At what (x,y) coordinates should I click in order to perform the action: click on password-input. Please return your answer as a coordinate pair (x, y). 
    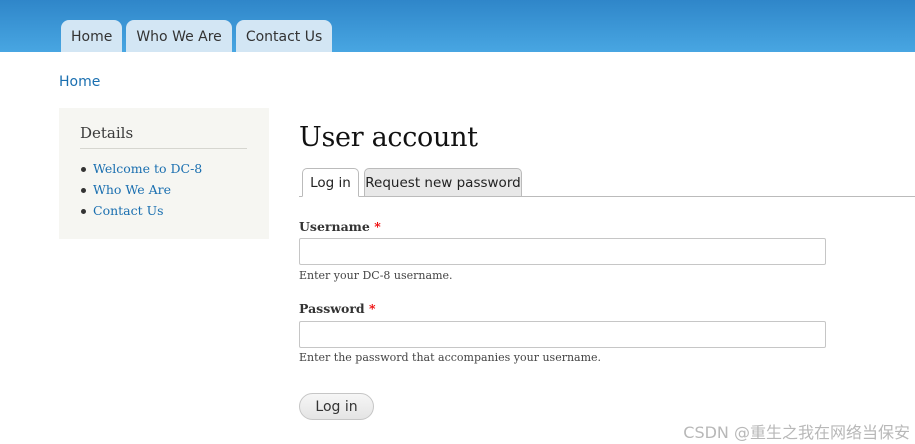
    Looking at the image, I should click on (562, 334).